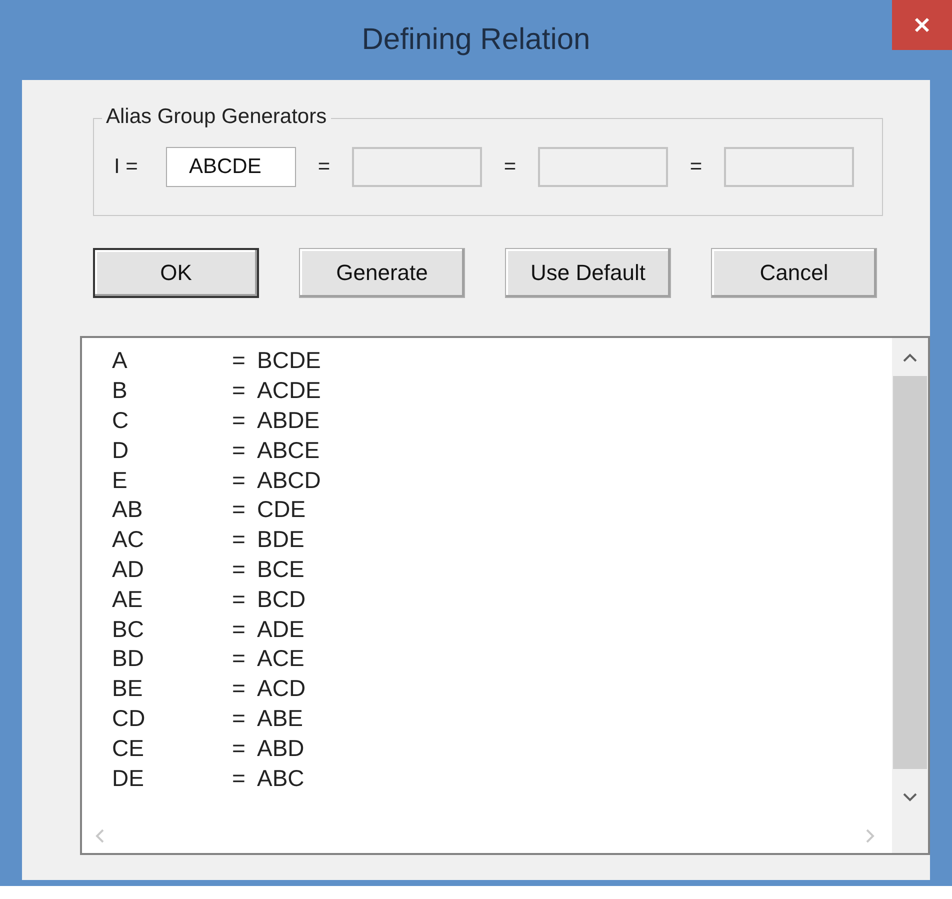  Describe the element at coordinates (289, 360) in the screenshot. I see `alias-text: BCDE` at that location.